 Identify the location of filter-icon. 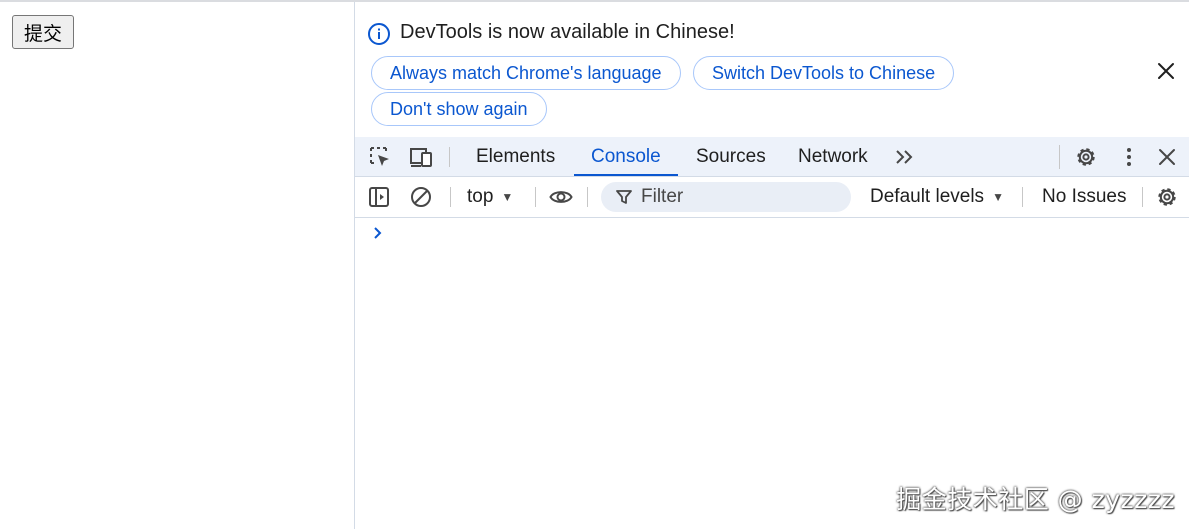
(624, 197).